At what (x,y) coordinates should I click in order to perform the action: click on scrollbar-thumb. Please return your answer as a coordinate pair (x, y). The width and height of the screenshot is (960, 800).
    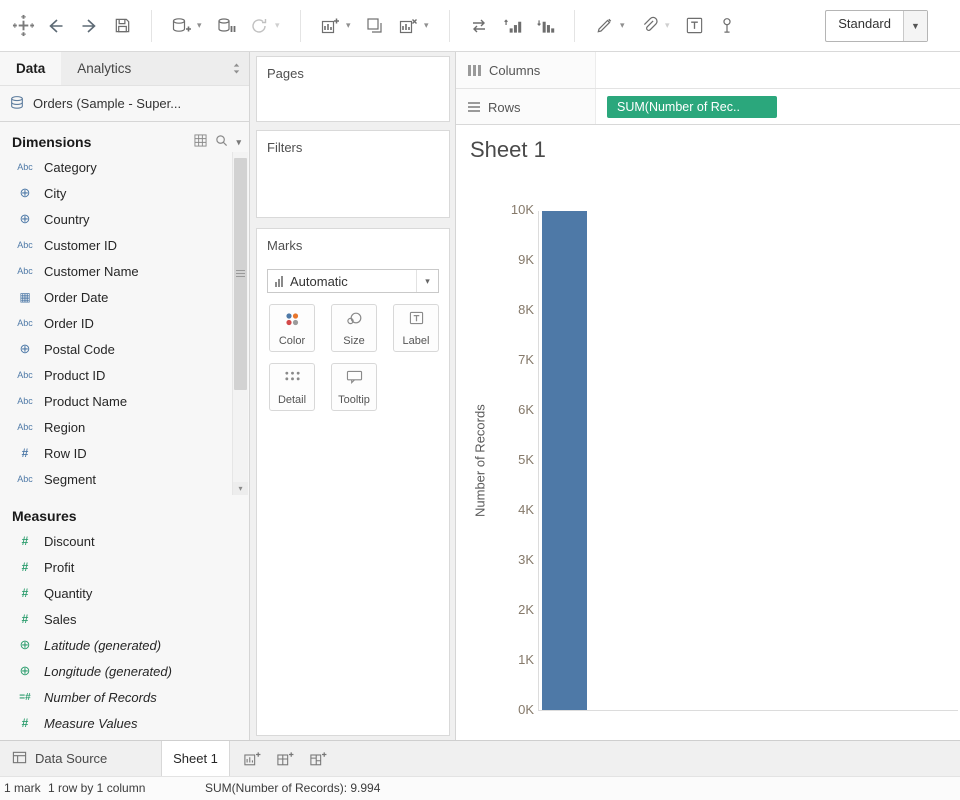
    Looking at the image, I should click on (240, 274).